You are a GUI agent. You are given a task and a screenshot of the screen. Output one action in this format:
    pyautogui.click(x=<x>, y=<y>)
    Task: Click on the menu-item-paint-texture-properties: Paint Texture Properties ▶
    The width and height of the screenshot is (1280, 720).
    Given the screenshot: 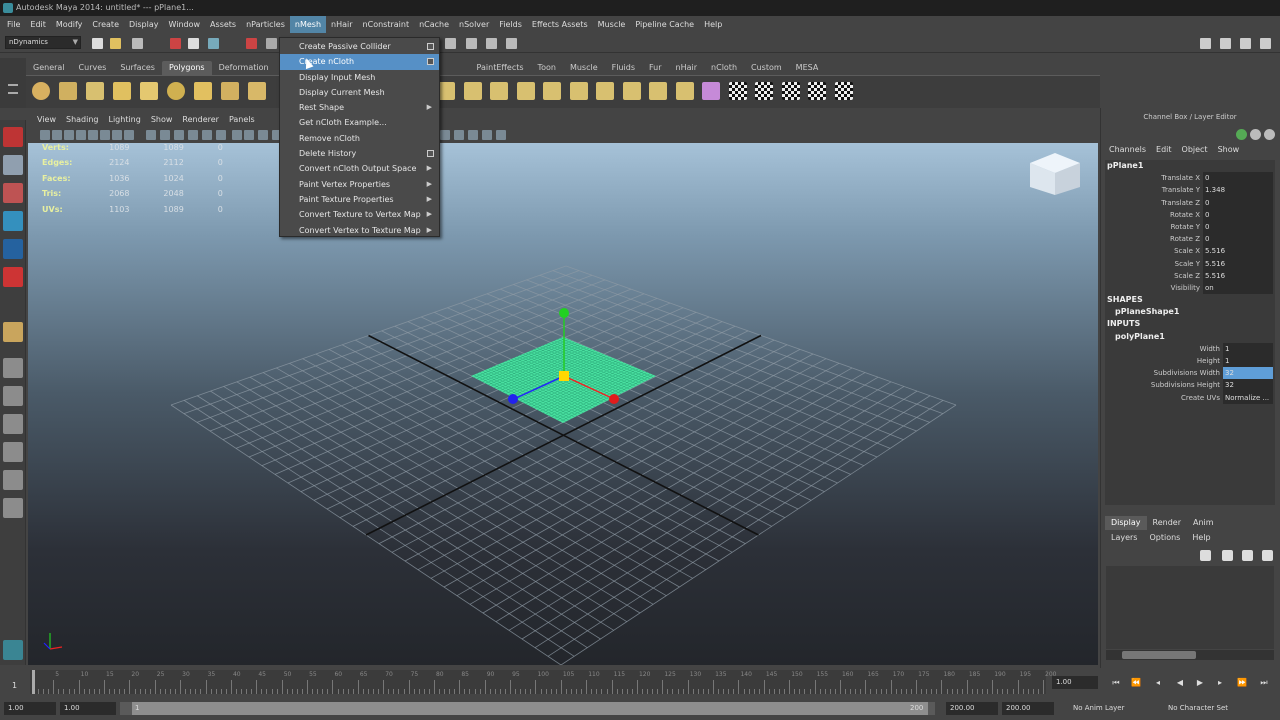 What is the action you would take?
    pyautogui.click(x=359, y=199)
    